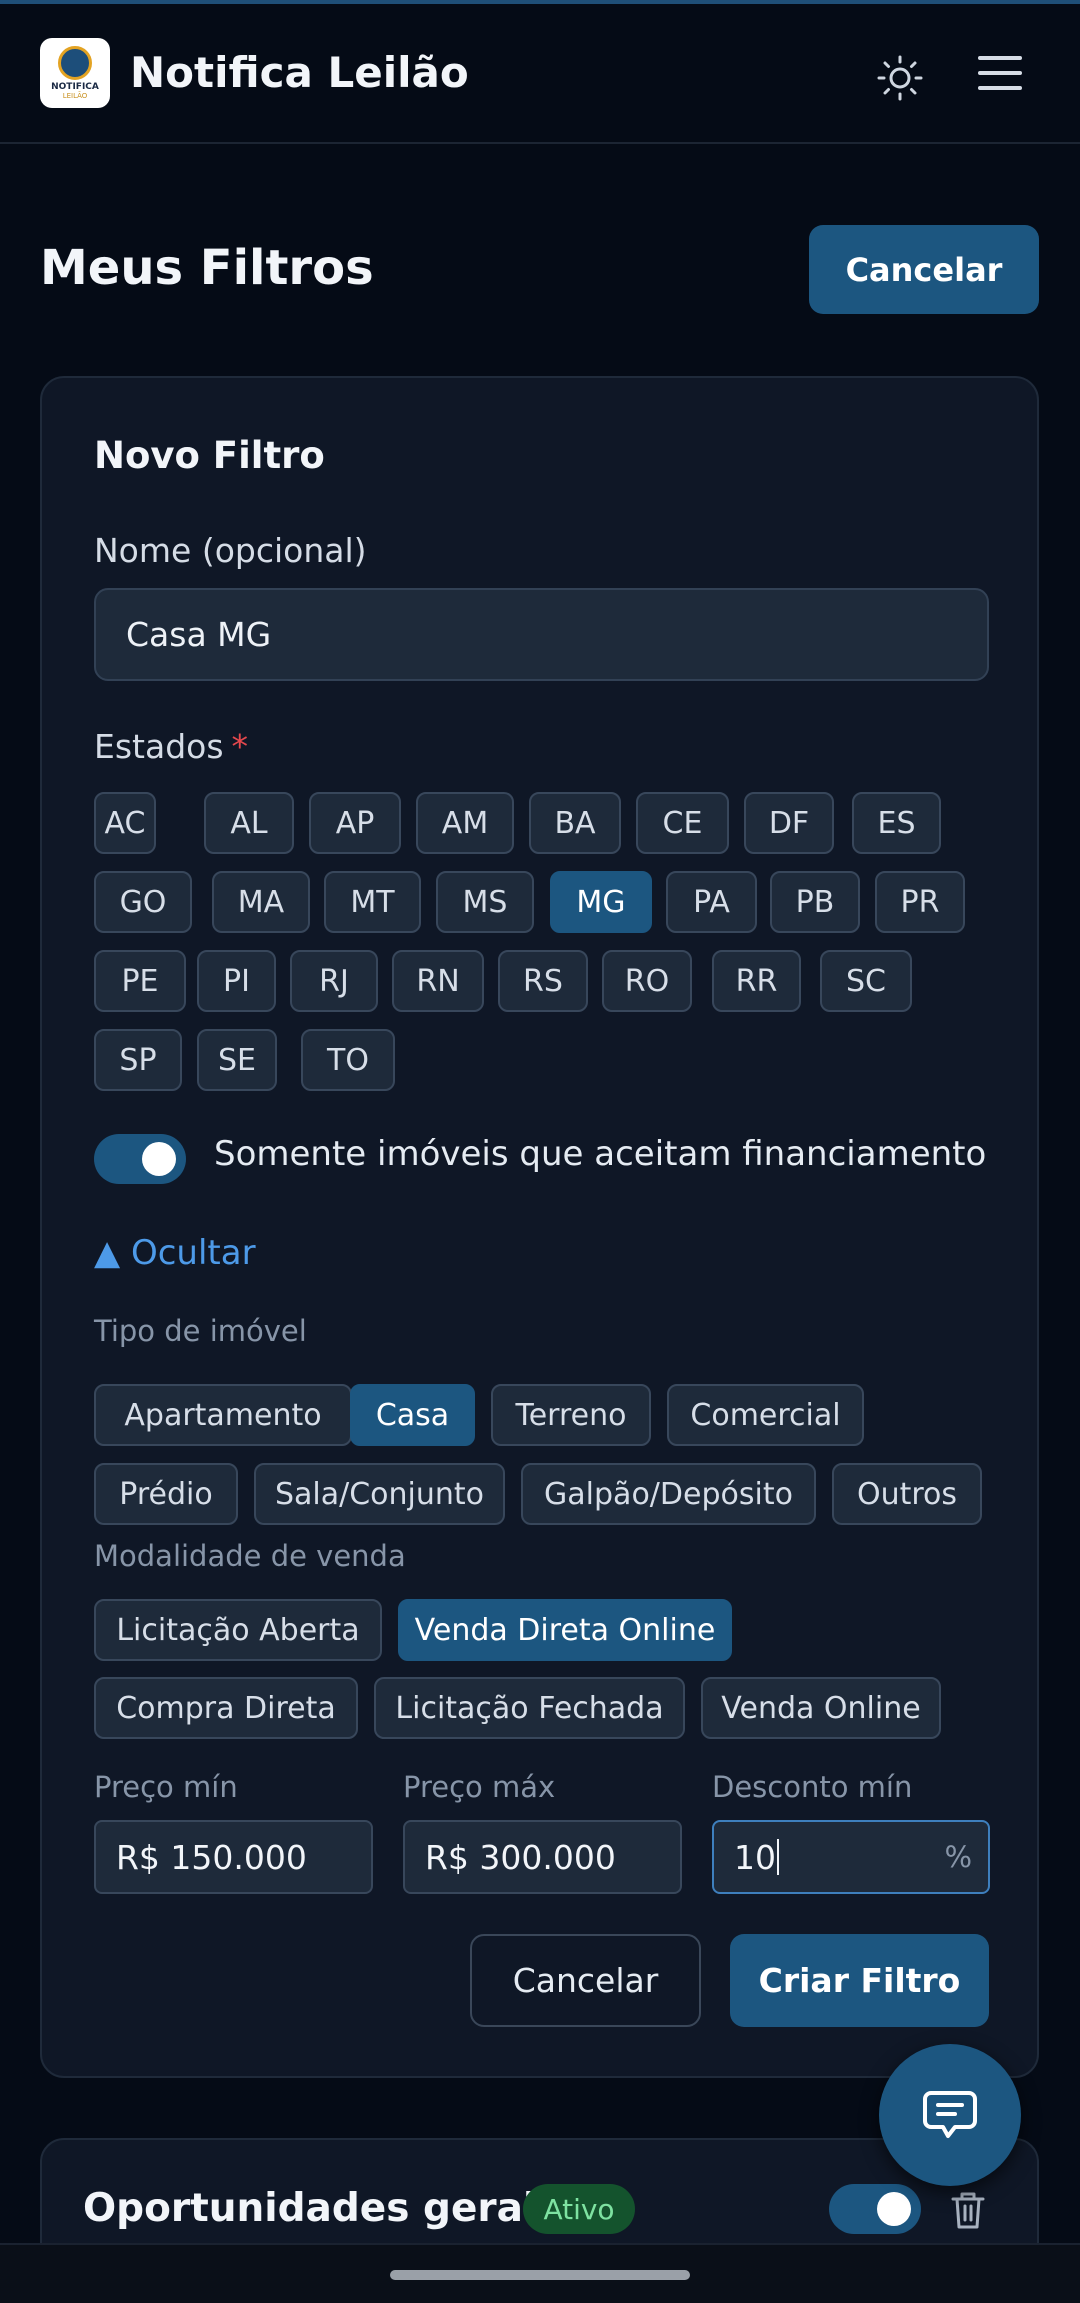 The height and width of the screenshot is (2303, 1080). Describe the element at coordinates (166, 1494) in the screenshot. I see `property-type-chip: Prédio` at that location.